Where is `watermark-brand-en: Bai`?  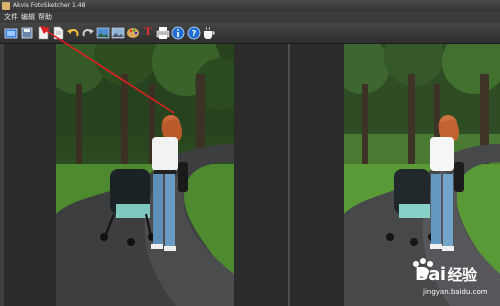
watermark-brand-en: Bai is located at coordinates (430, 274).